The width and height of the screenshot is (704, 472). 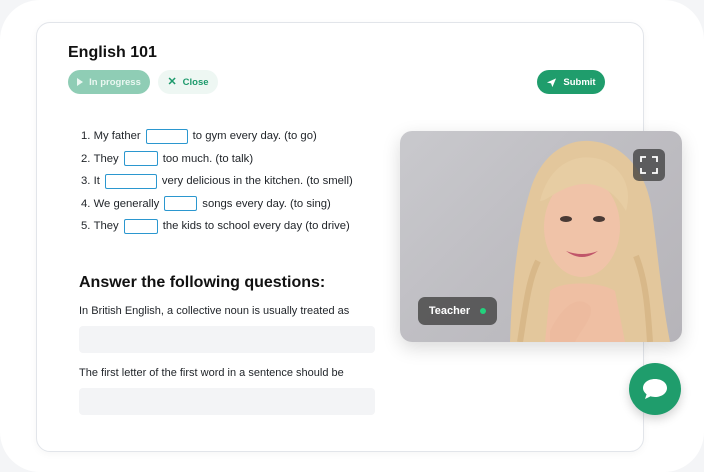 I want to click on send-icon, so click(x=552, y=82).